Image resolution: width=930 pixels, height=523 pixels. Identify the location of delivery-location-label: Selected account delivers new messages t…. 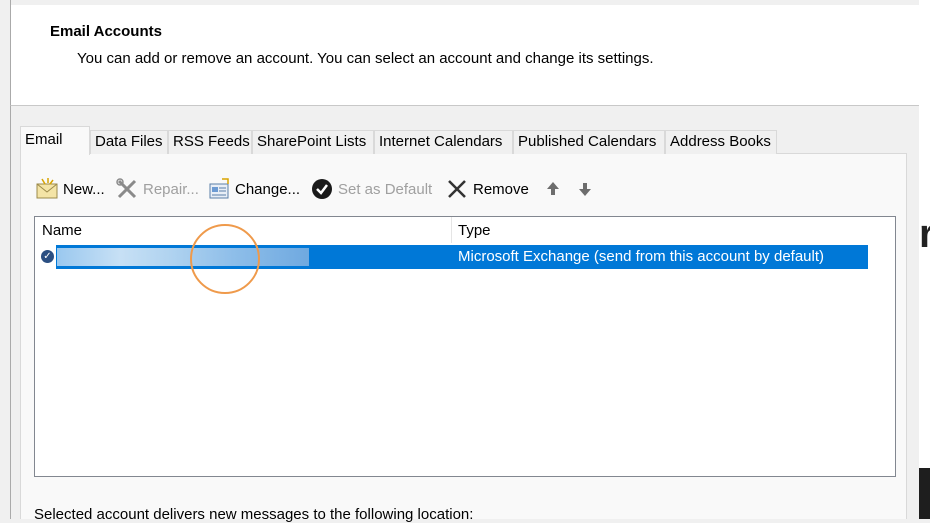
(254, 514).